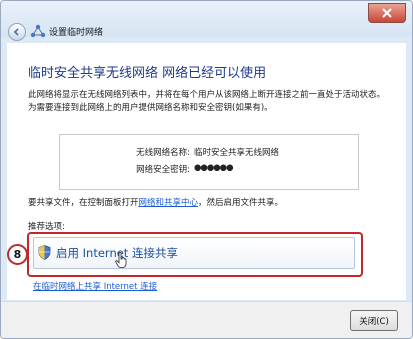 Image resolution: width=413 pixels, height=339 pixels. I want to click on recommended-label: 推荐选项:, so click(46, 227).